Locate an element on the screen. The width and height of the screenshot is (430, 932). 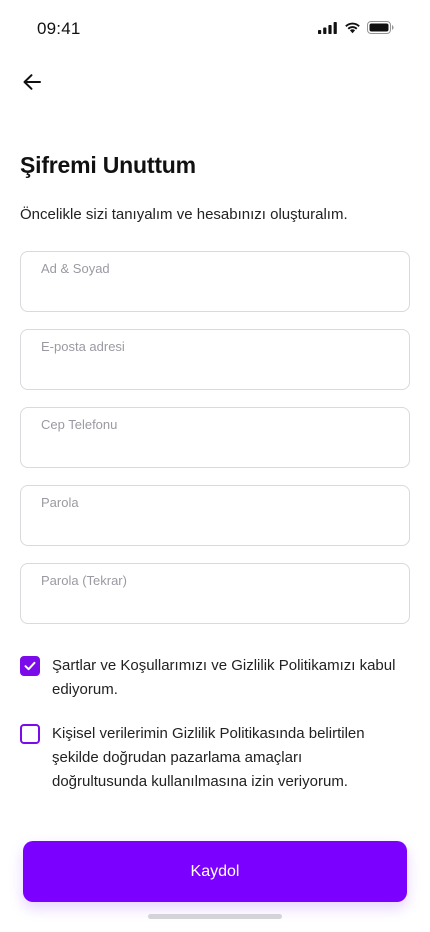
password-confirm-field: Parola (Tekrar) is located at coordinates (215, 593).